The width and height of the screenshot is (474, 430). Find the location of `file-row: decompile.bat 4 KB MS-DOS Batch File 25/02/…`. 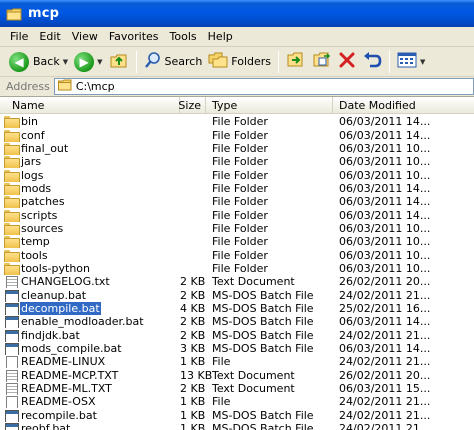

file-row: decompile.bat 4 KB MS-DOS Batch File 25/02/… is located at coordinates (237, 308).